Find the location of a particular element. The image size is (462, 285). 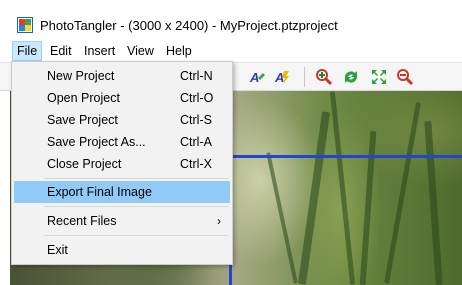

svg-text: A is located at coordinates (254, 77).